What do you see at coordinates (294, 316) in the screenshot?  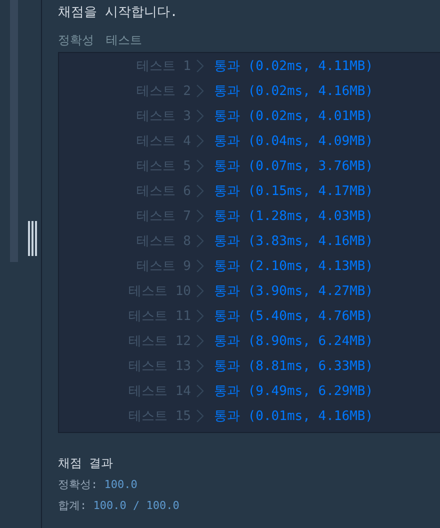 I see `test-result-text: 통과 (5.40ms, 4.76MB)` at bounding box center [294, 316].